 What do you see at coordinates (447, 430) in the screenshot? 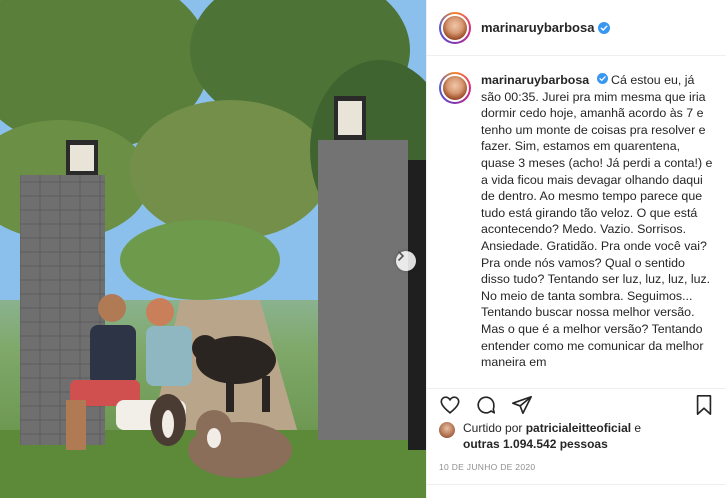
I see `liker-avatar` at bounding box center [447, 430].